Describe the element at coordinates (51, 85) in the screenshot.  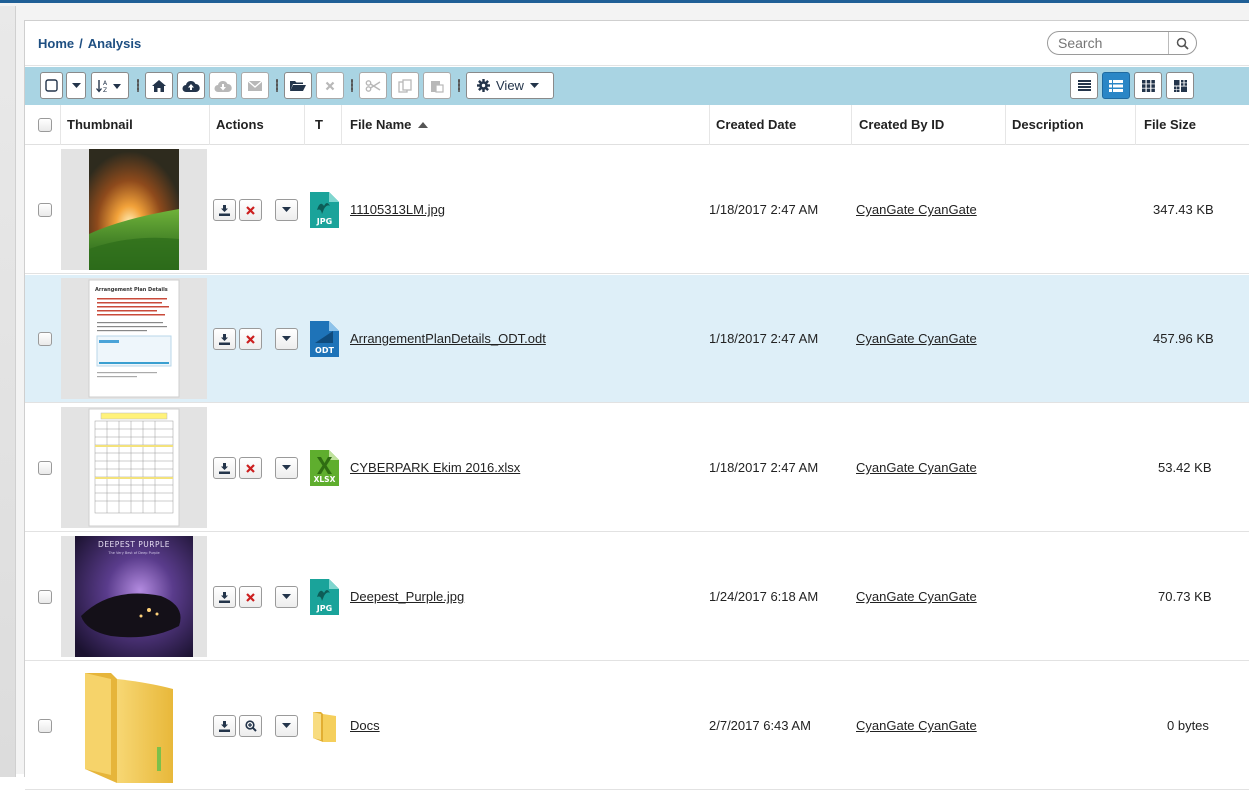
I see `select-all-button` at that location.